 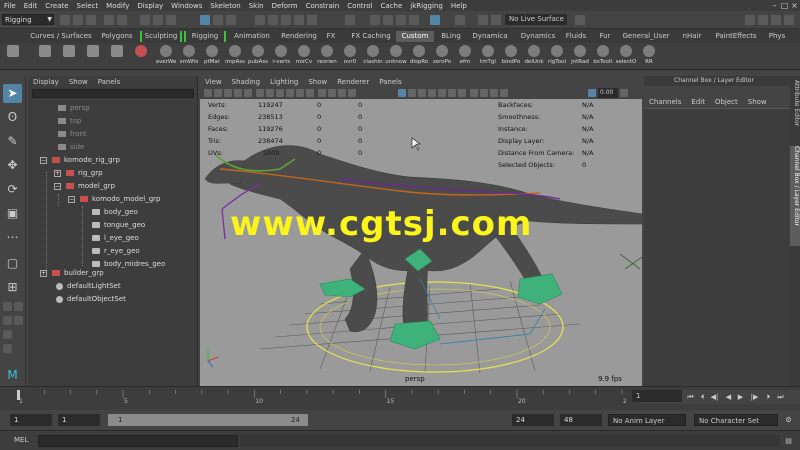 I want to click on tab-dynamica: Dynamica, so click(x=490, y=36).